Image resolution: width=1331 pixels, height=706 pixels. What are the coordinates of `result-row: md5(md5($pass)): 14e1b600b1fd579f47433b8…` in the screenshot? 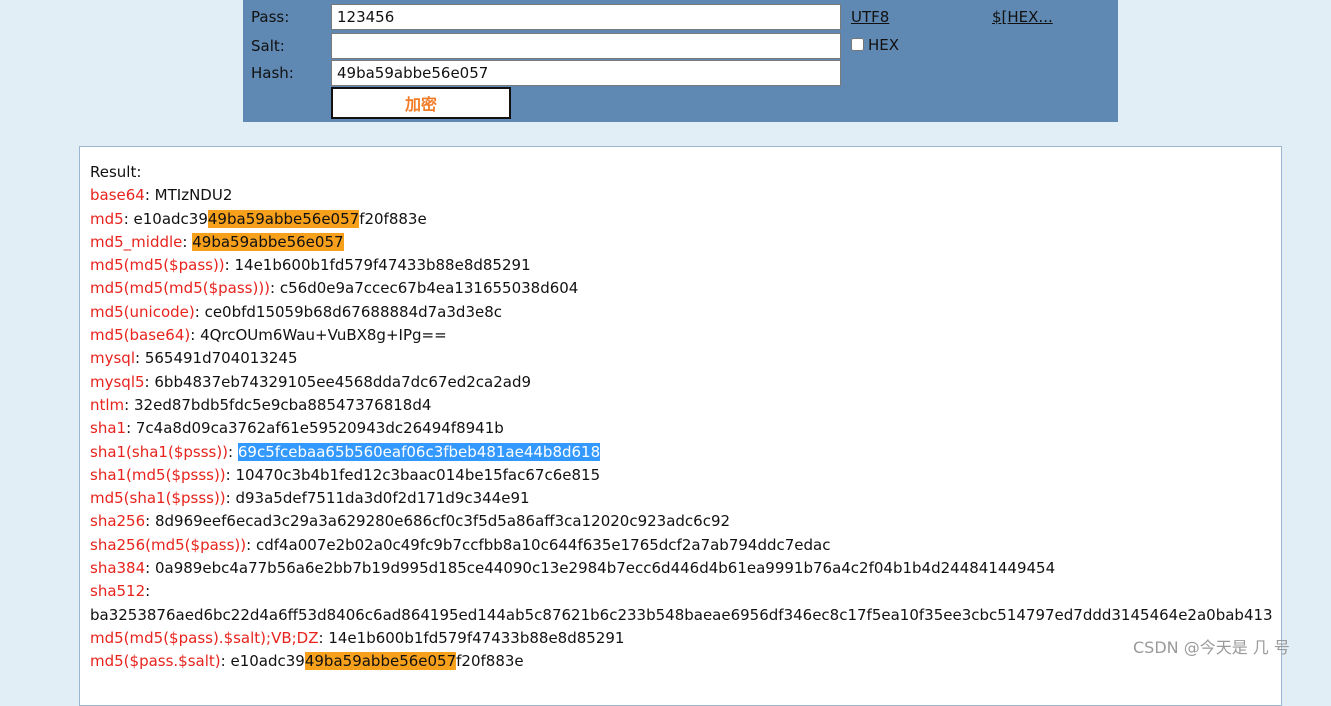 It's located at (310, 265).